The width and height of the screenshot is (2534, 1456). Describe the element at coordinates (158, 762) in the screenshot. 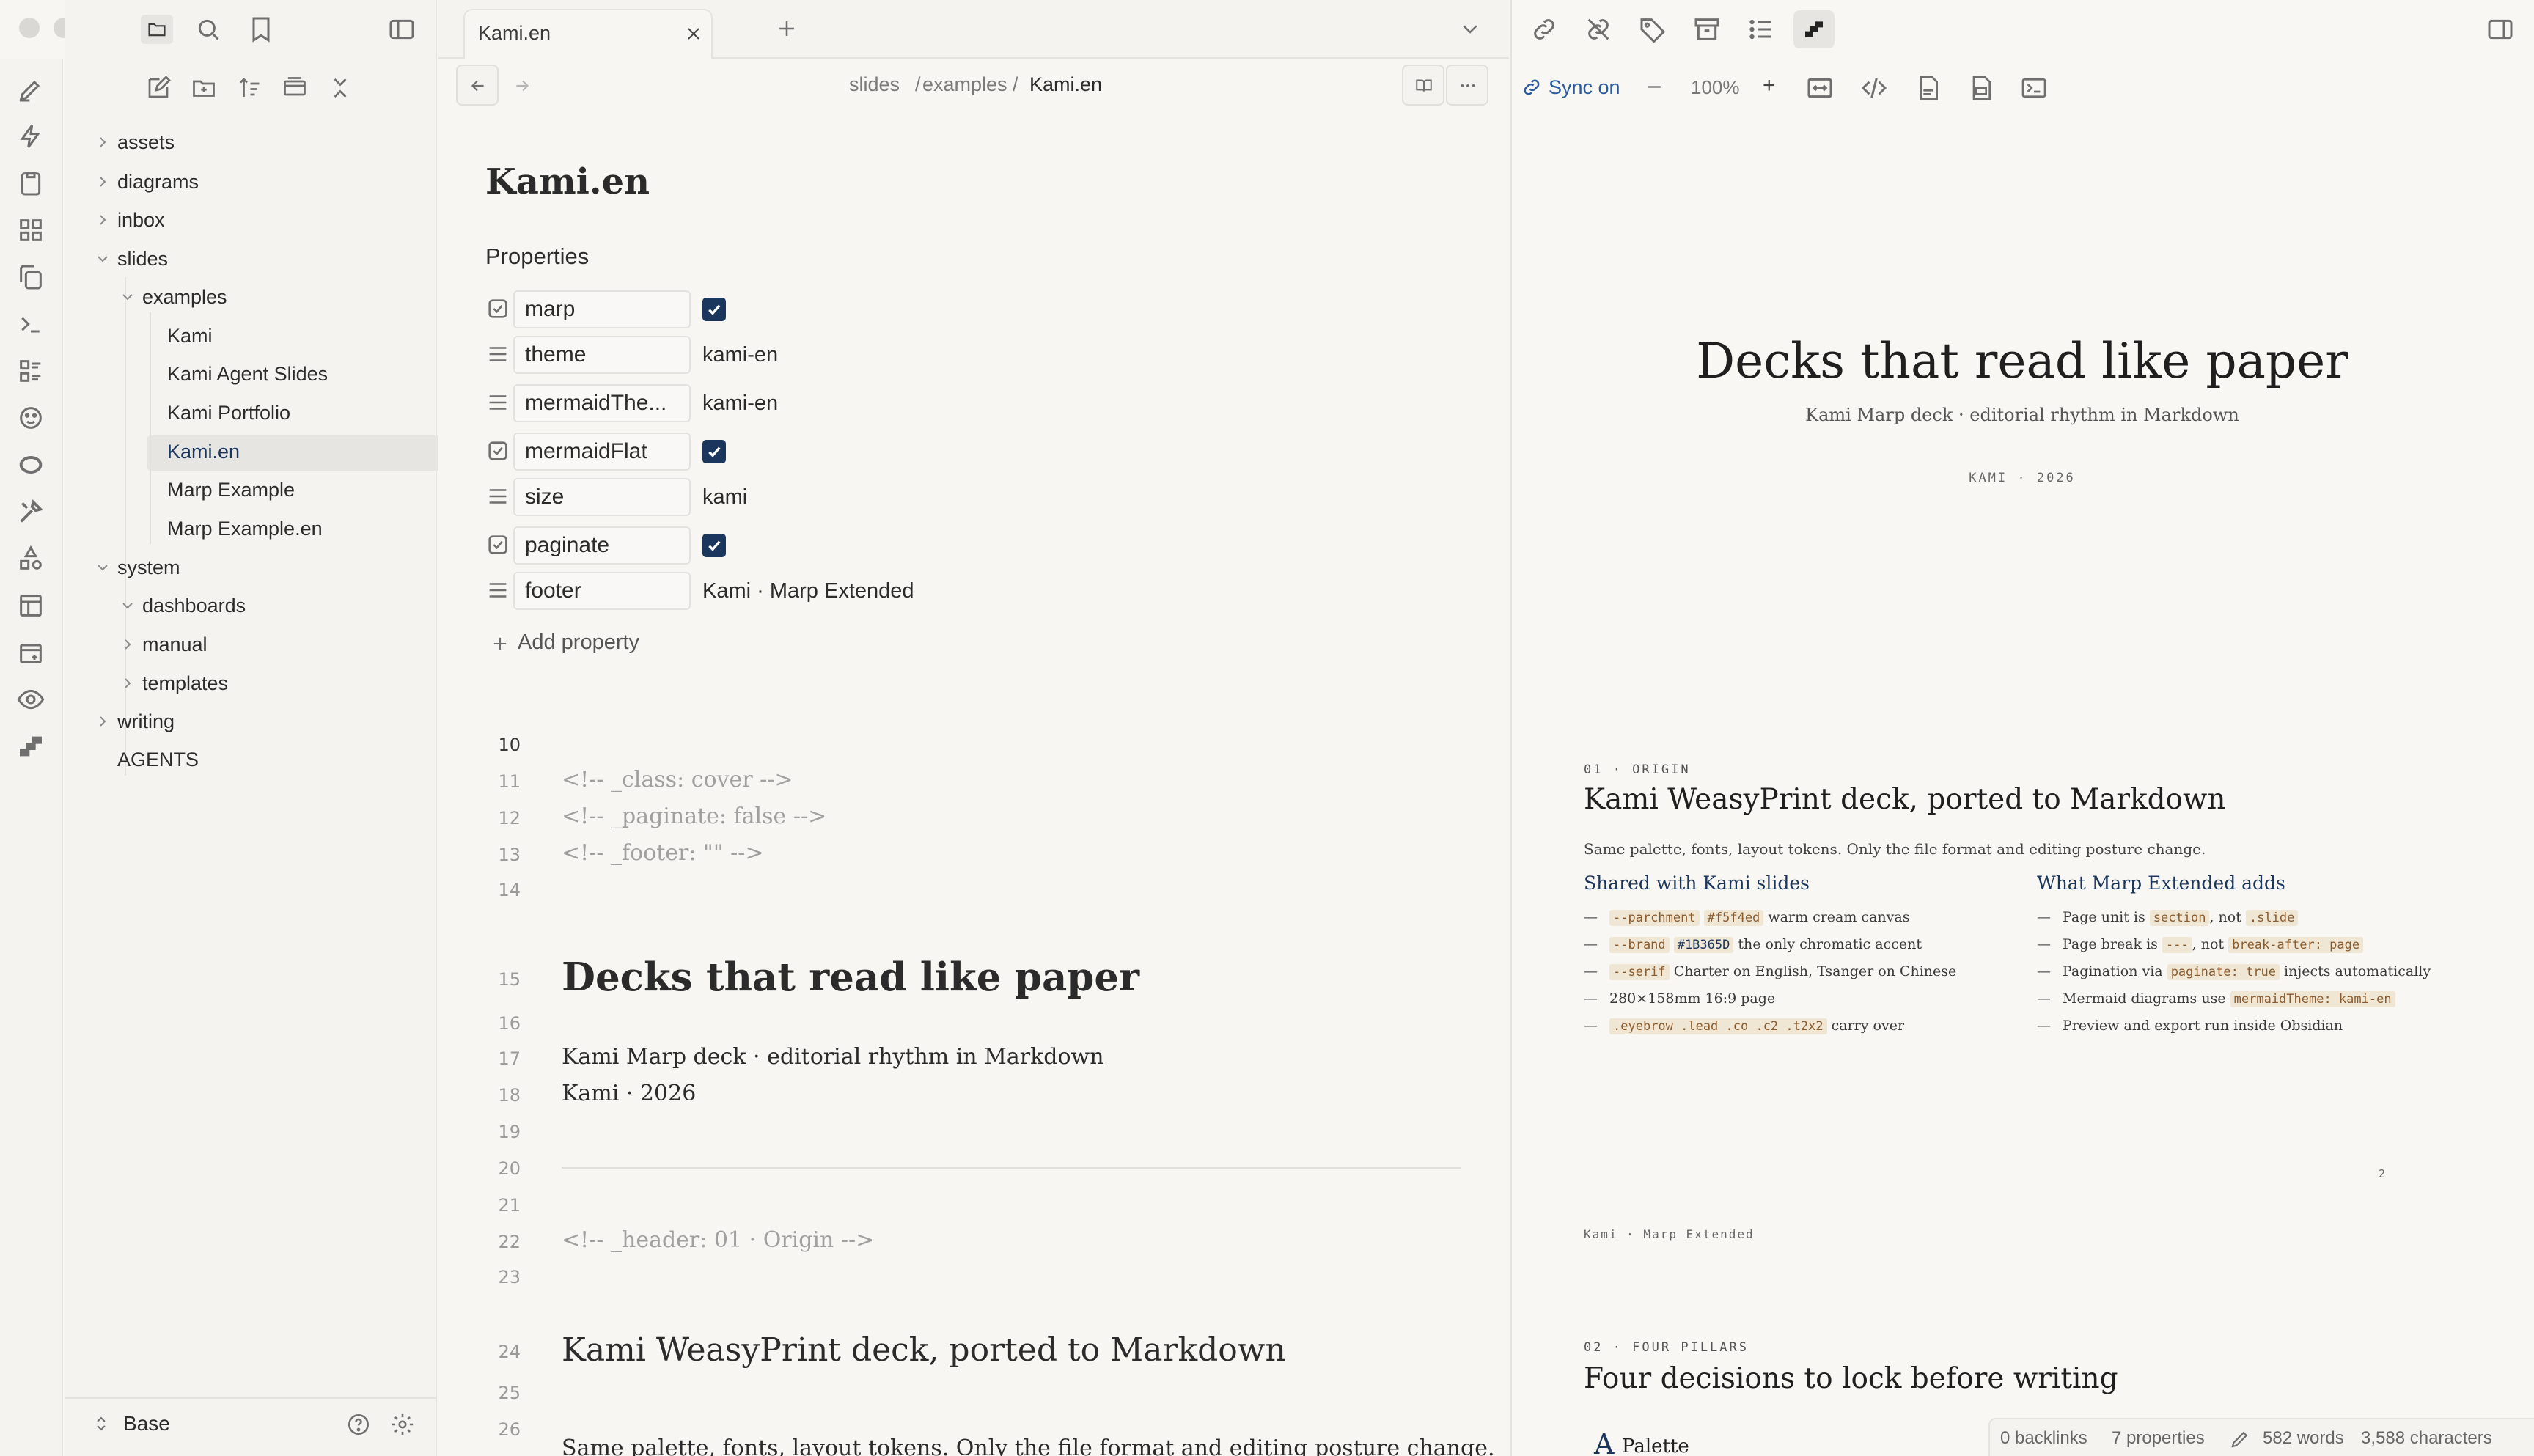

I see `tree-file-agents: AGENTS` at that location.